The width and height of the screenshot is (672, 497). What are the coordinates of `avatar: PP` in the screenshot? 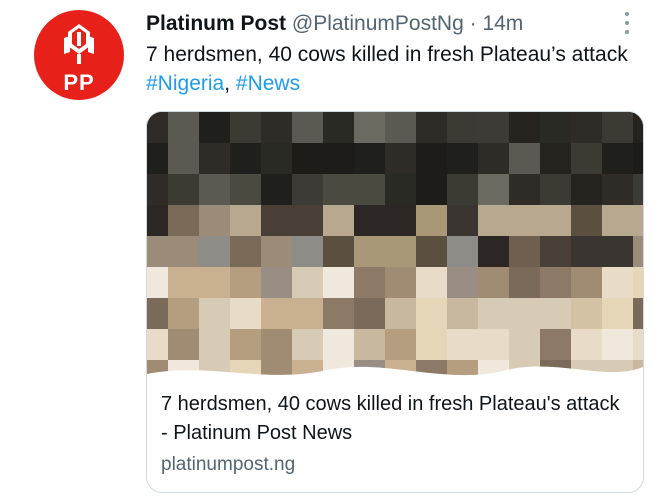 It's located at (79, 55).